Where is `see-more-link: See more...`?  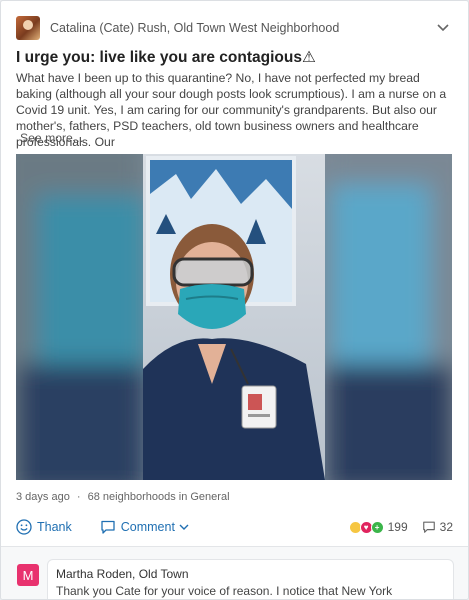
see-more-link: See more... is located at coordinates (51, 138).